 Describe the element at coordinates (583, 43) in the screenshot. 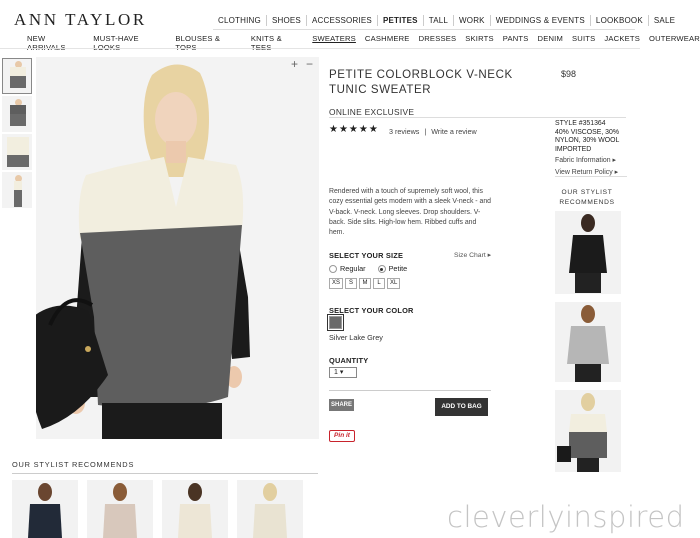

I see `subnav-item-suits: SUITS` at that location.